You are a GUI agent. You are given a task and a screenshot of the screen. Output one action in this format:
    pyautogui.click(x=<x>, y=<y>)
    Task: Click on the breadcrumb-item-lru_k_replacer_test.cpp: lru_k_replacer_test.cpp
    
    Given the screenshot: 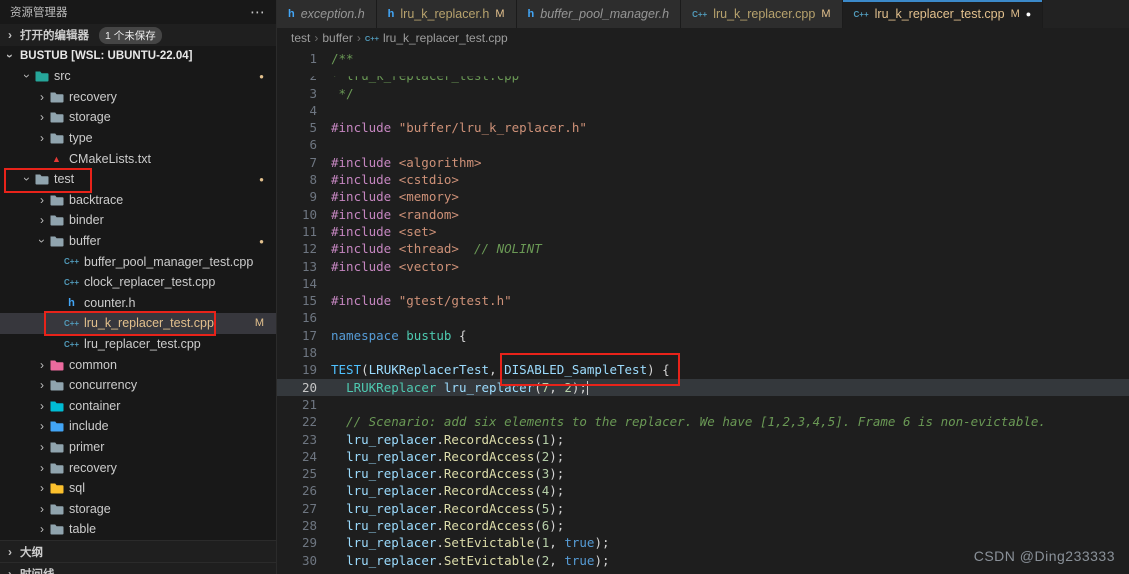 What is the action you would take?
    pyautogui.click(x=445, y=38)
    